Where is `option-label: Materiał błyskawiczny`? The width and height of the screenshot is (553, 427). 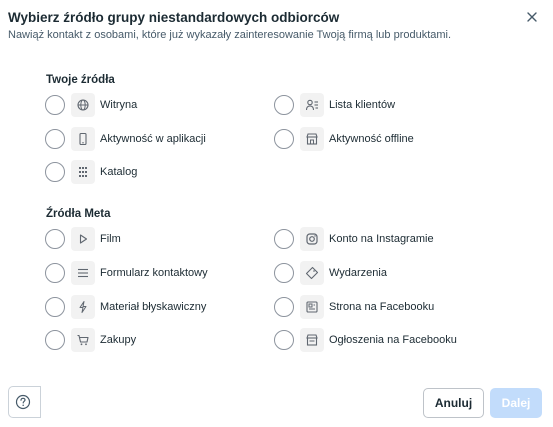 option-label: Materiał błyskawiczny is located at coordinates (153, 307).